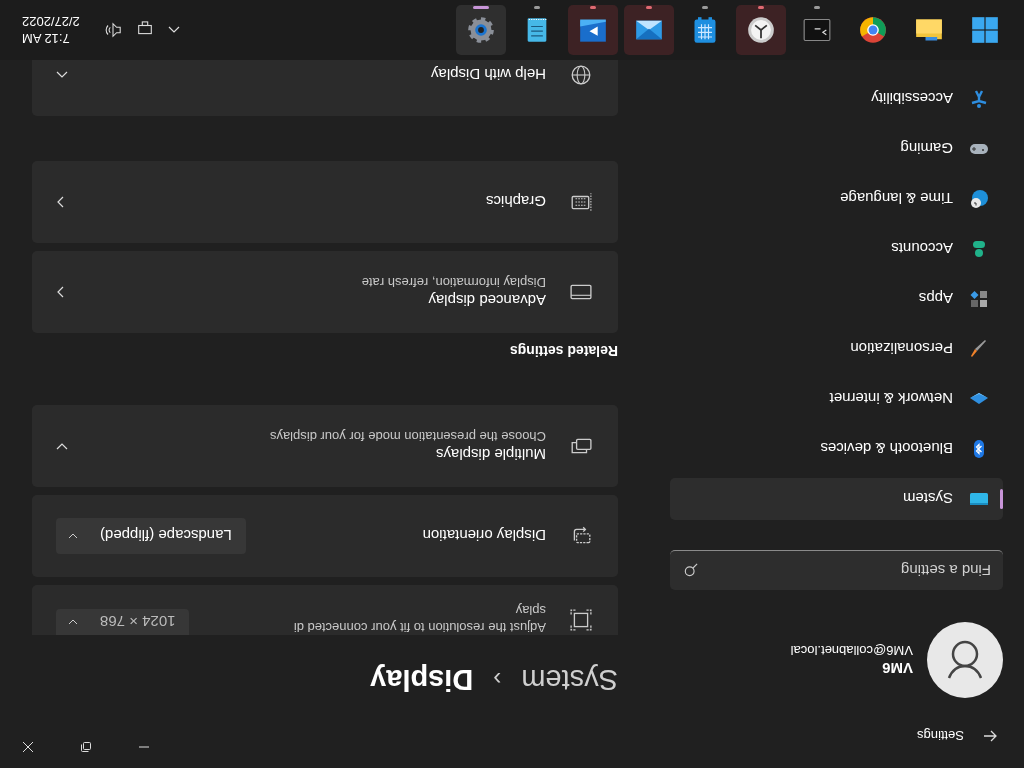  Describe the element at coordinates (581, 75) in the screenshot. I see `globe-icon` at that location.